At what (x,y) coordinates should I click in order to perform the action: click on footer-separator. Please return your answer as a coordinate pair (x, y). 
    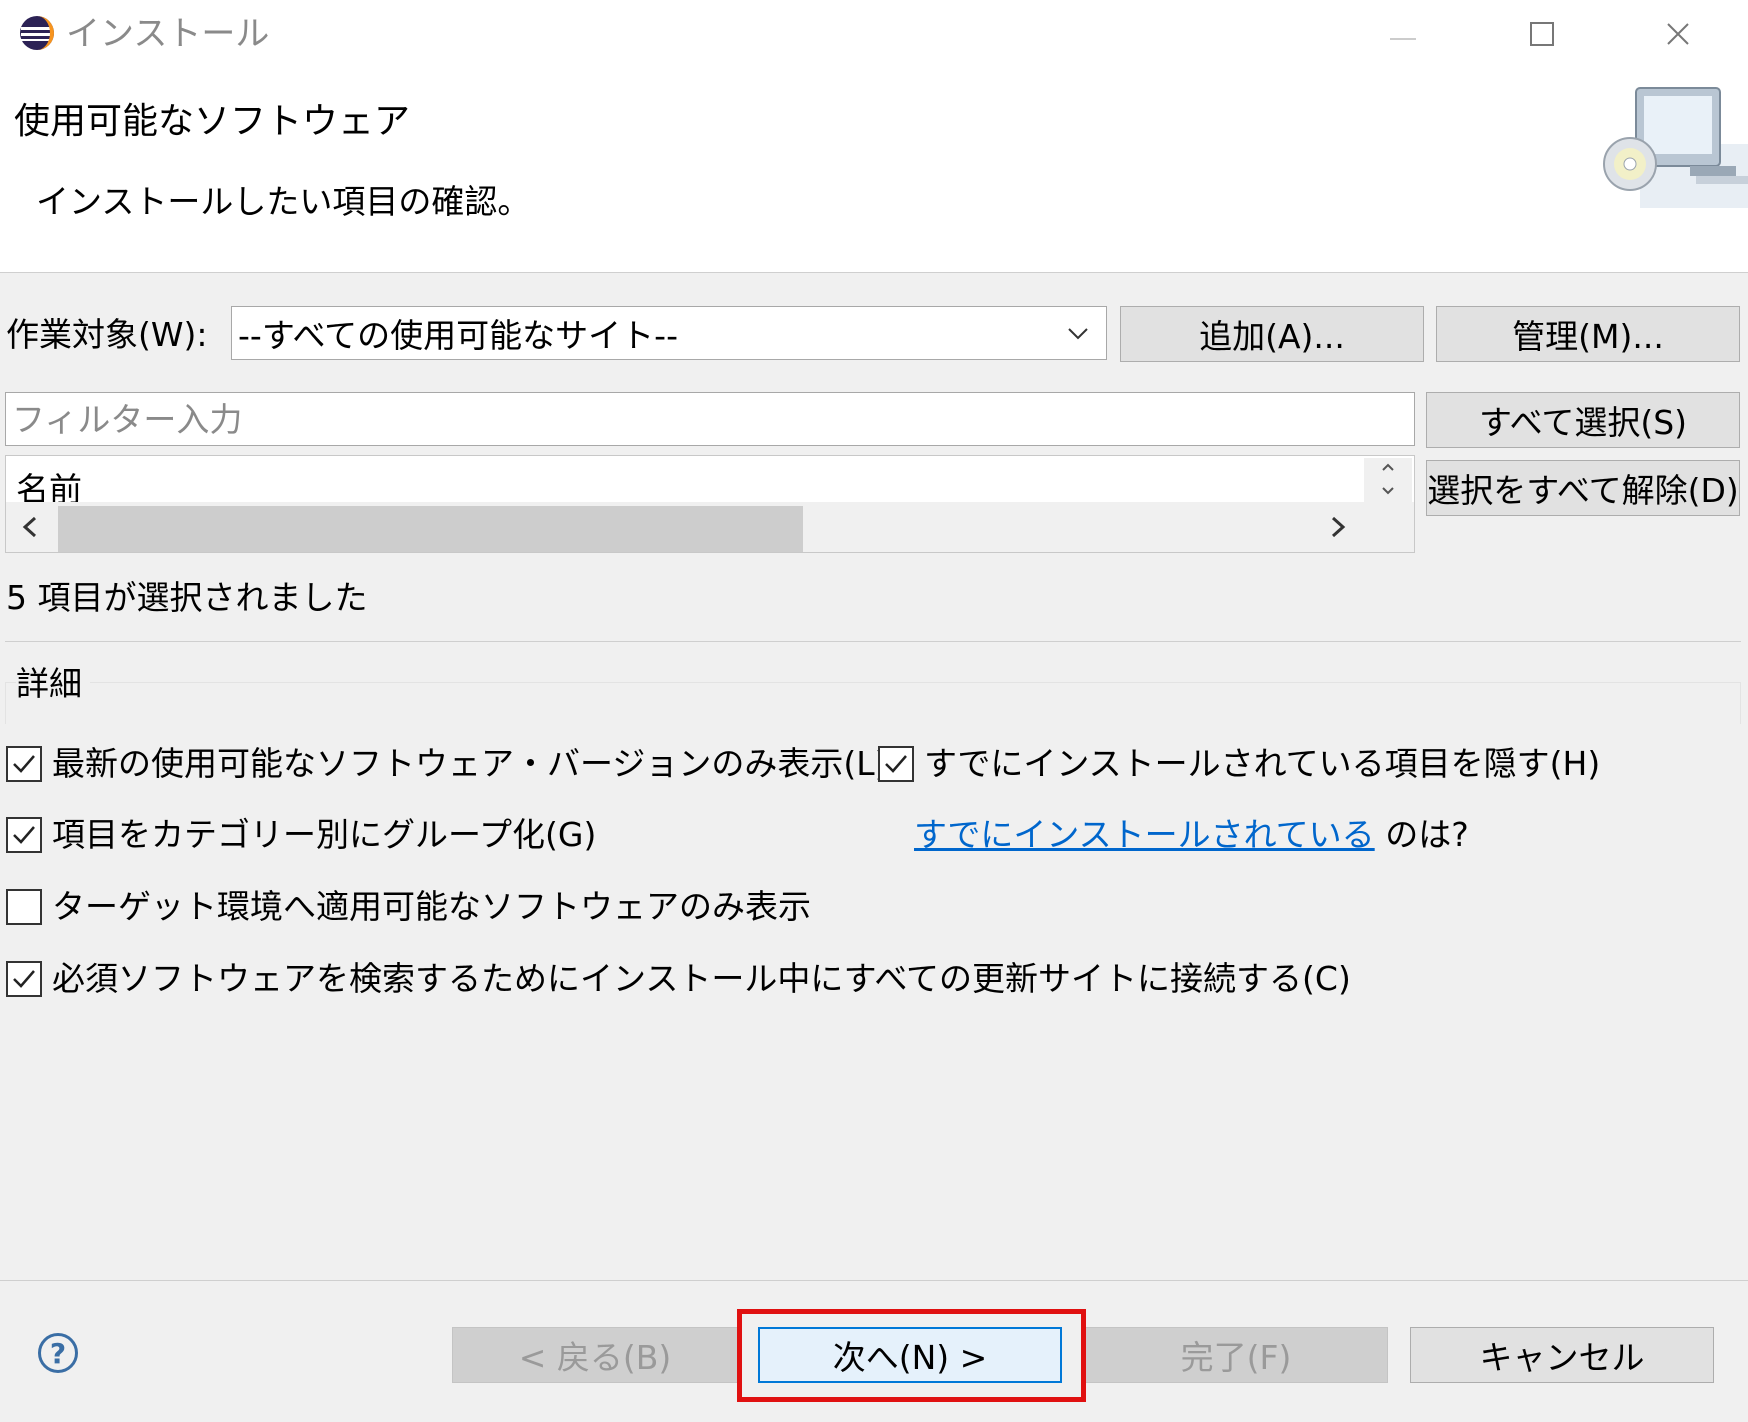
    Looking at the image, I should click on (874, 1280).